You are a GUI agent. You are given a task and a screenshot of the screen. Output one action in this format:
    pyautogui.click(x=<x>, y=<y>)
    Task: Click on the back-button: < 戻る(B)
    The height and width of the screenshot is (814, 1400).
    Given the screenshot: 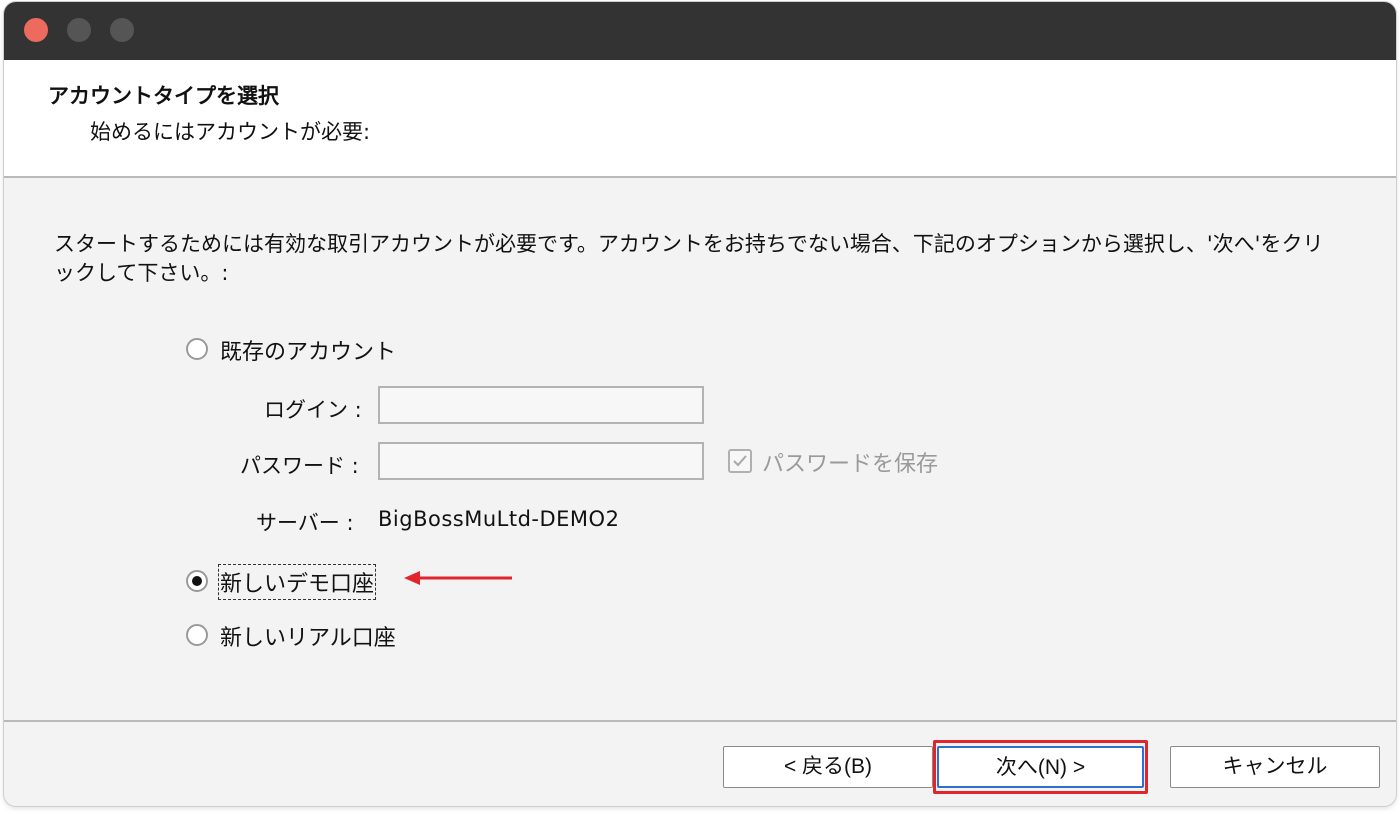 What is the action you would take?
    pyautogui.click(x=828, y=767)
    